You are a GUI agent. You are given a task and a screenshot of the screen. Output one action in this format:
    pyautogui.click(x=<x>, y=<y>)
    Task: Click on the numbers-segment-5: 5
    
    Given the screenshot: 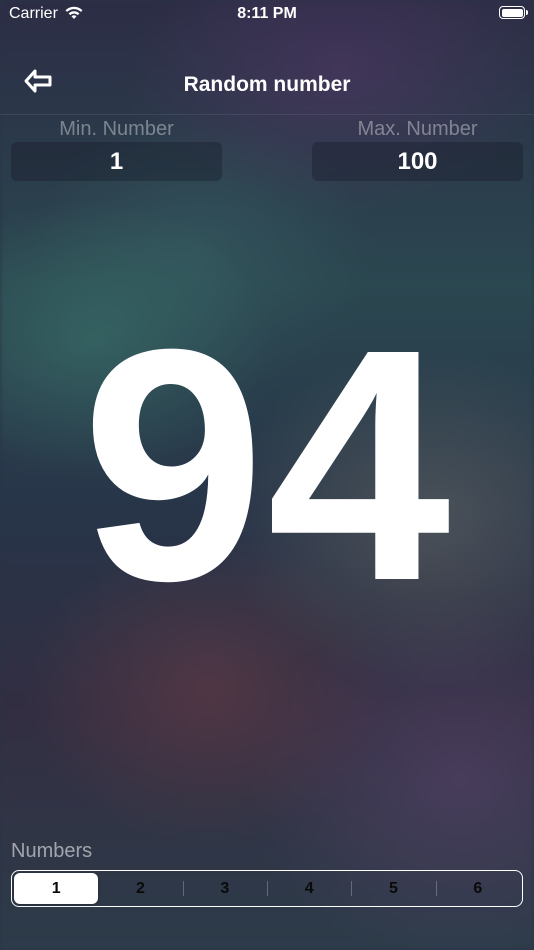 What is the action you would take?
    pyautogui.click(x=393, y=888)
    